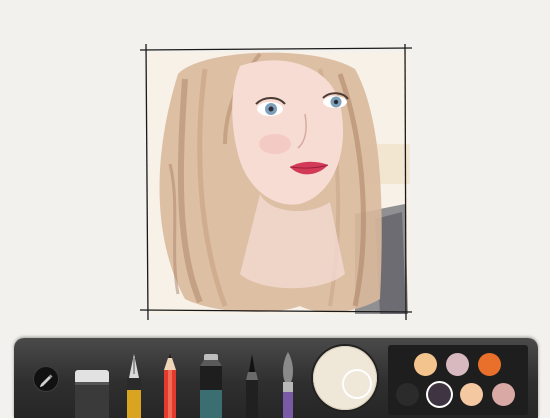  Describe the element at coordinates (458, 380) in the screenshot. I see `color-palette` at that location.